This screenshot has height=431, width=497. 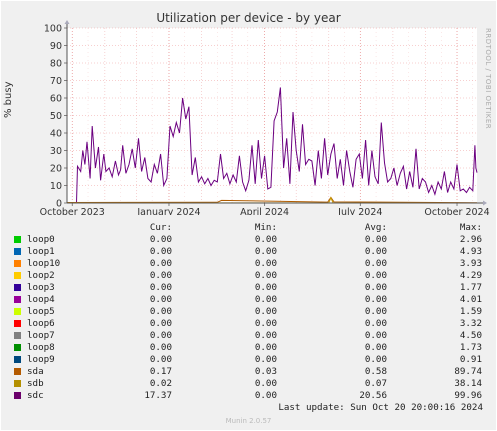 What do you see at coordinates (160, 371) in the screenshot?
I see `legend-cur: 0.17` at bounding box center [160, 371].